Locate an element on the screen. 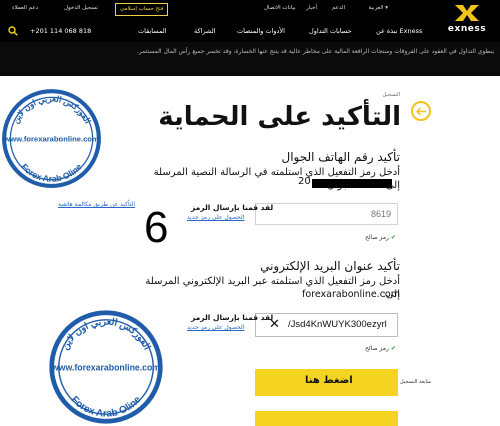  sms-code-sent-label: لقد قمنا بإرسال الرمز is located at coordinates (232, 207).